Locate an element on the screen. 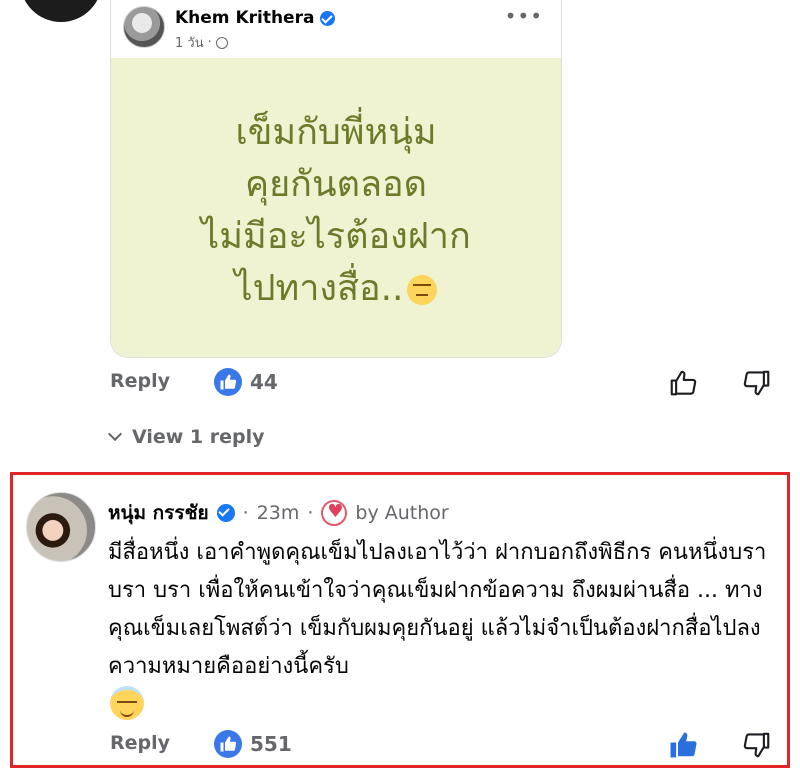  comment-time: 23m is located at coordinates (278, 513).